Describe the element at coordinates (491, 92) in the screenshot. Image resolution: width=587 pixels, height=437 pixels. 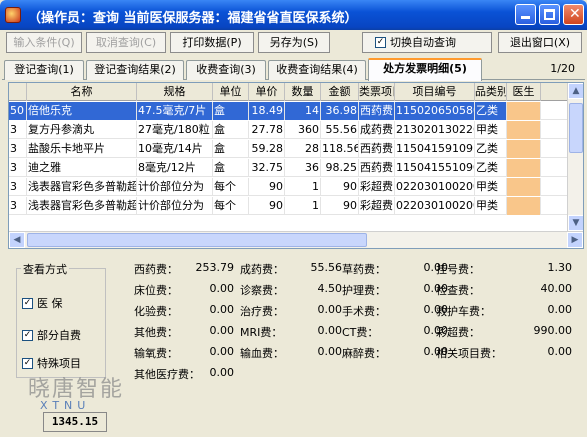
I see `header-category: 品类别` at that location.